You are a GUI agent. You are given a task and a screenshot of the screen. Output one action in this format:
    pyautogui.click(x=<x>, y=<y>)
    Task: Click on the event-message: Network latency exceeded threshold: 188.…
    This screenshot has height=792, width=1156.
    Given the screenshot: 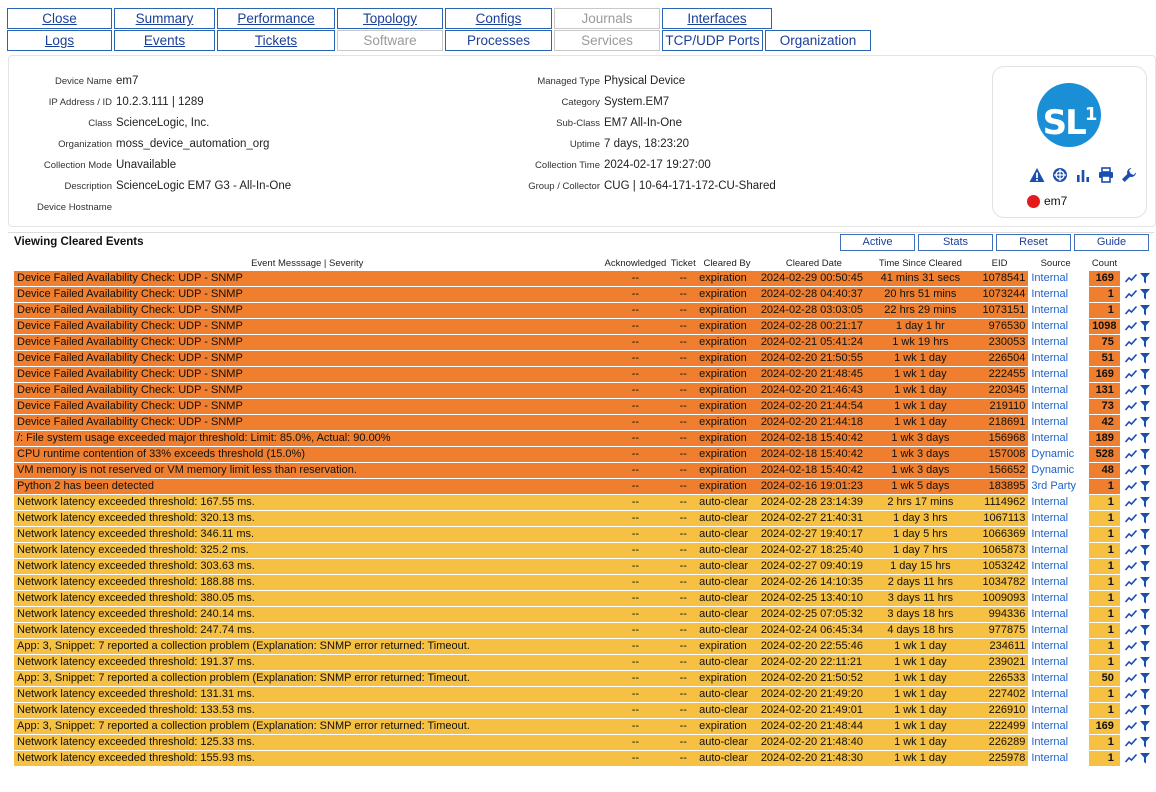 What is the action you would take?
    pyautogui.click(x=307, y=582)
    